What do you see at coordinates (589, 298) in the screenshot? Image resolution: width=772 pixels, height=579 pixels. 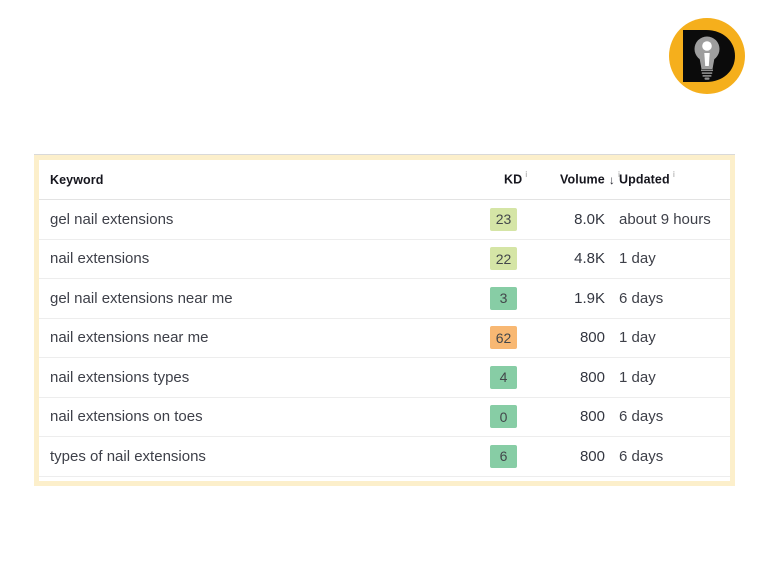 I see `volume-cell: 1.9K` at bounding box center [589, 298].